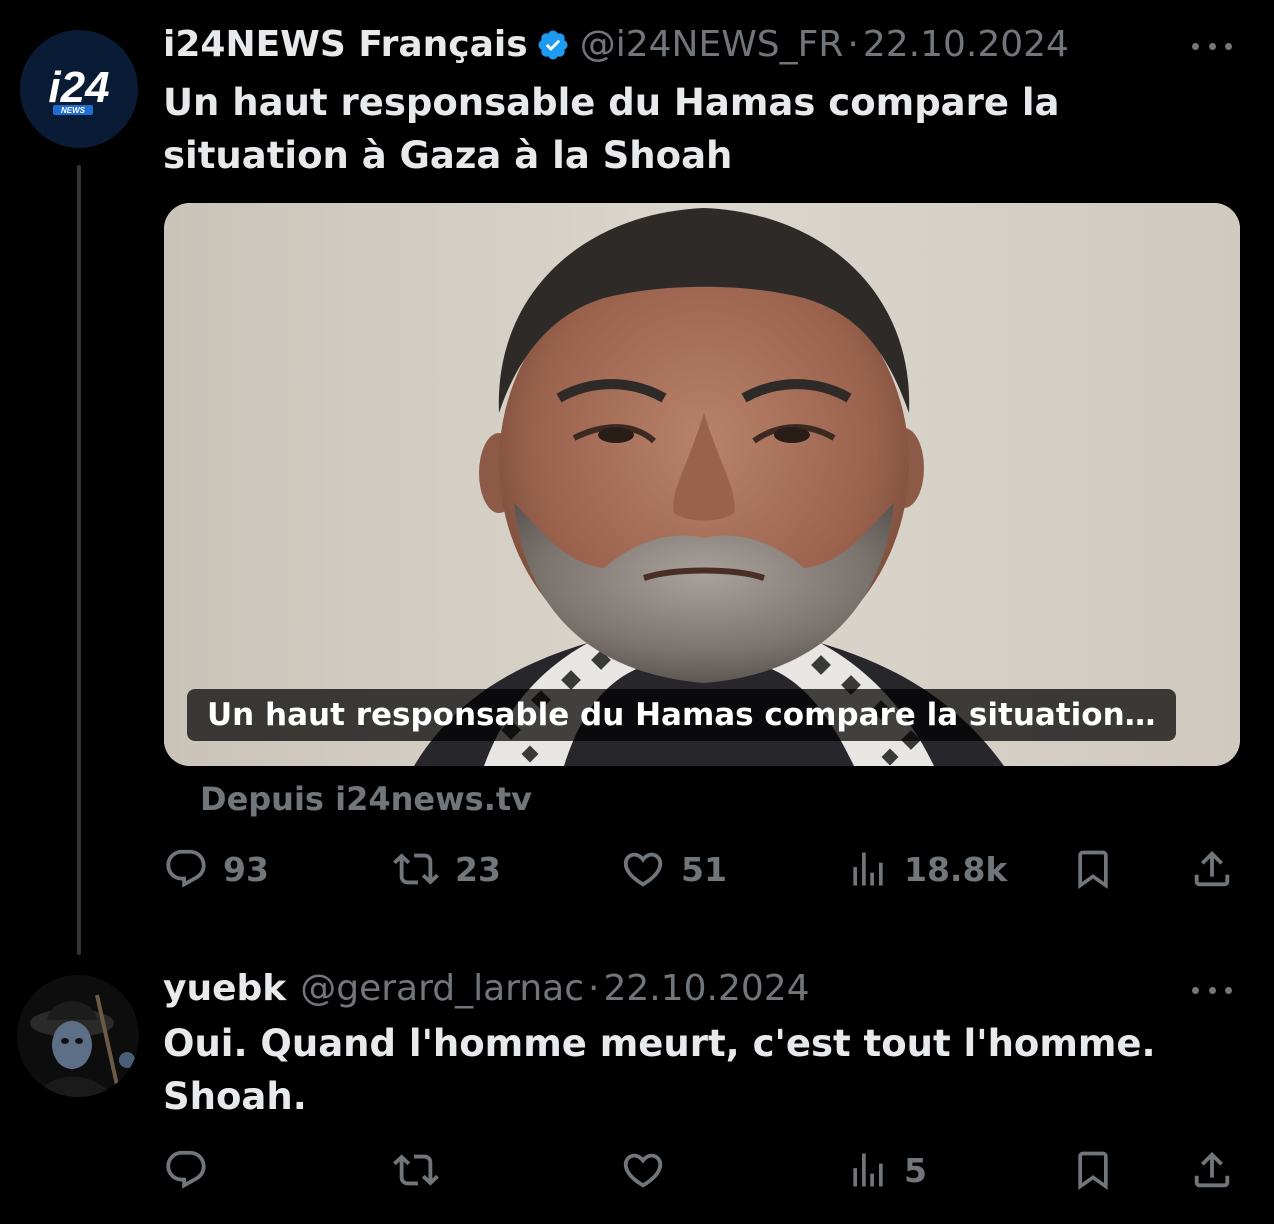  I want to click on like-button: 51, so click(673, 869).